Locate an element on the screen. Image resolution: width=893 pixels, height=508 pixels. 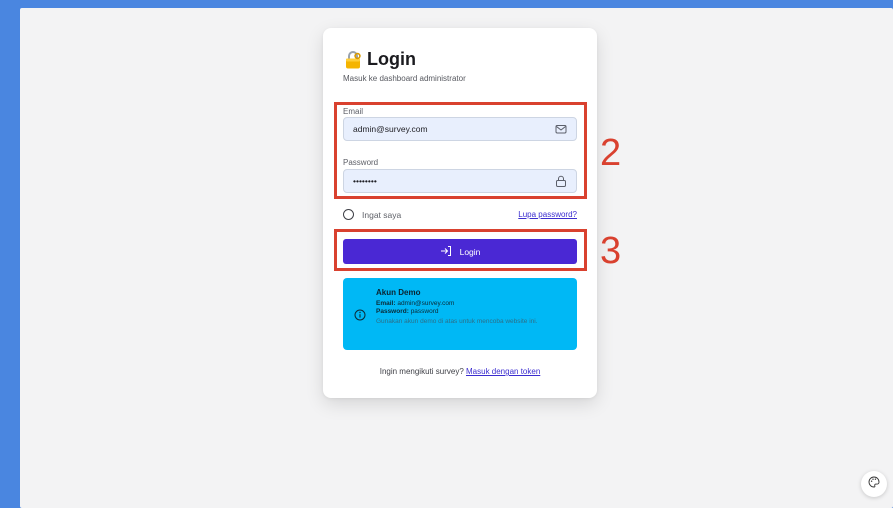
info-icon is located at coordinates (360, 314).